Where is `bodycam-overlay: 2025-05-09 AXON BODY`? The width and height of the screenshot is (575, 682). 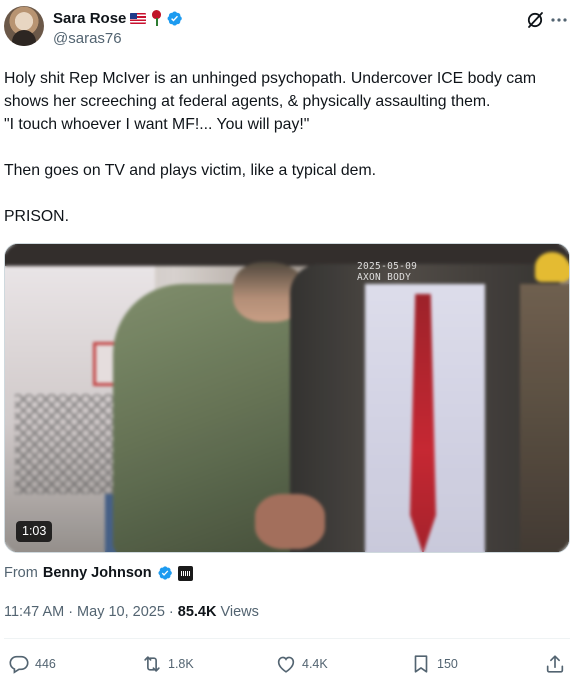 bodycam-overlay: 2025-05-09 AXON BODY is located at coordinates (387, 272).